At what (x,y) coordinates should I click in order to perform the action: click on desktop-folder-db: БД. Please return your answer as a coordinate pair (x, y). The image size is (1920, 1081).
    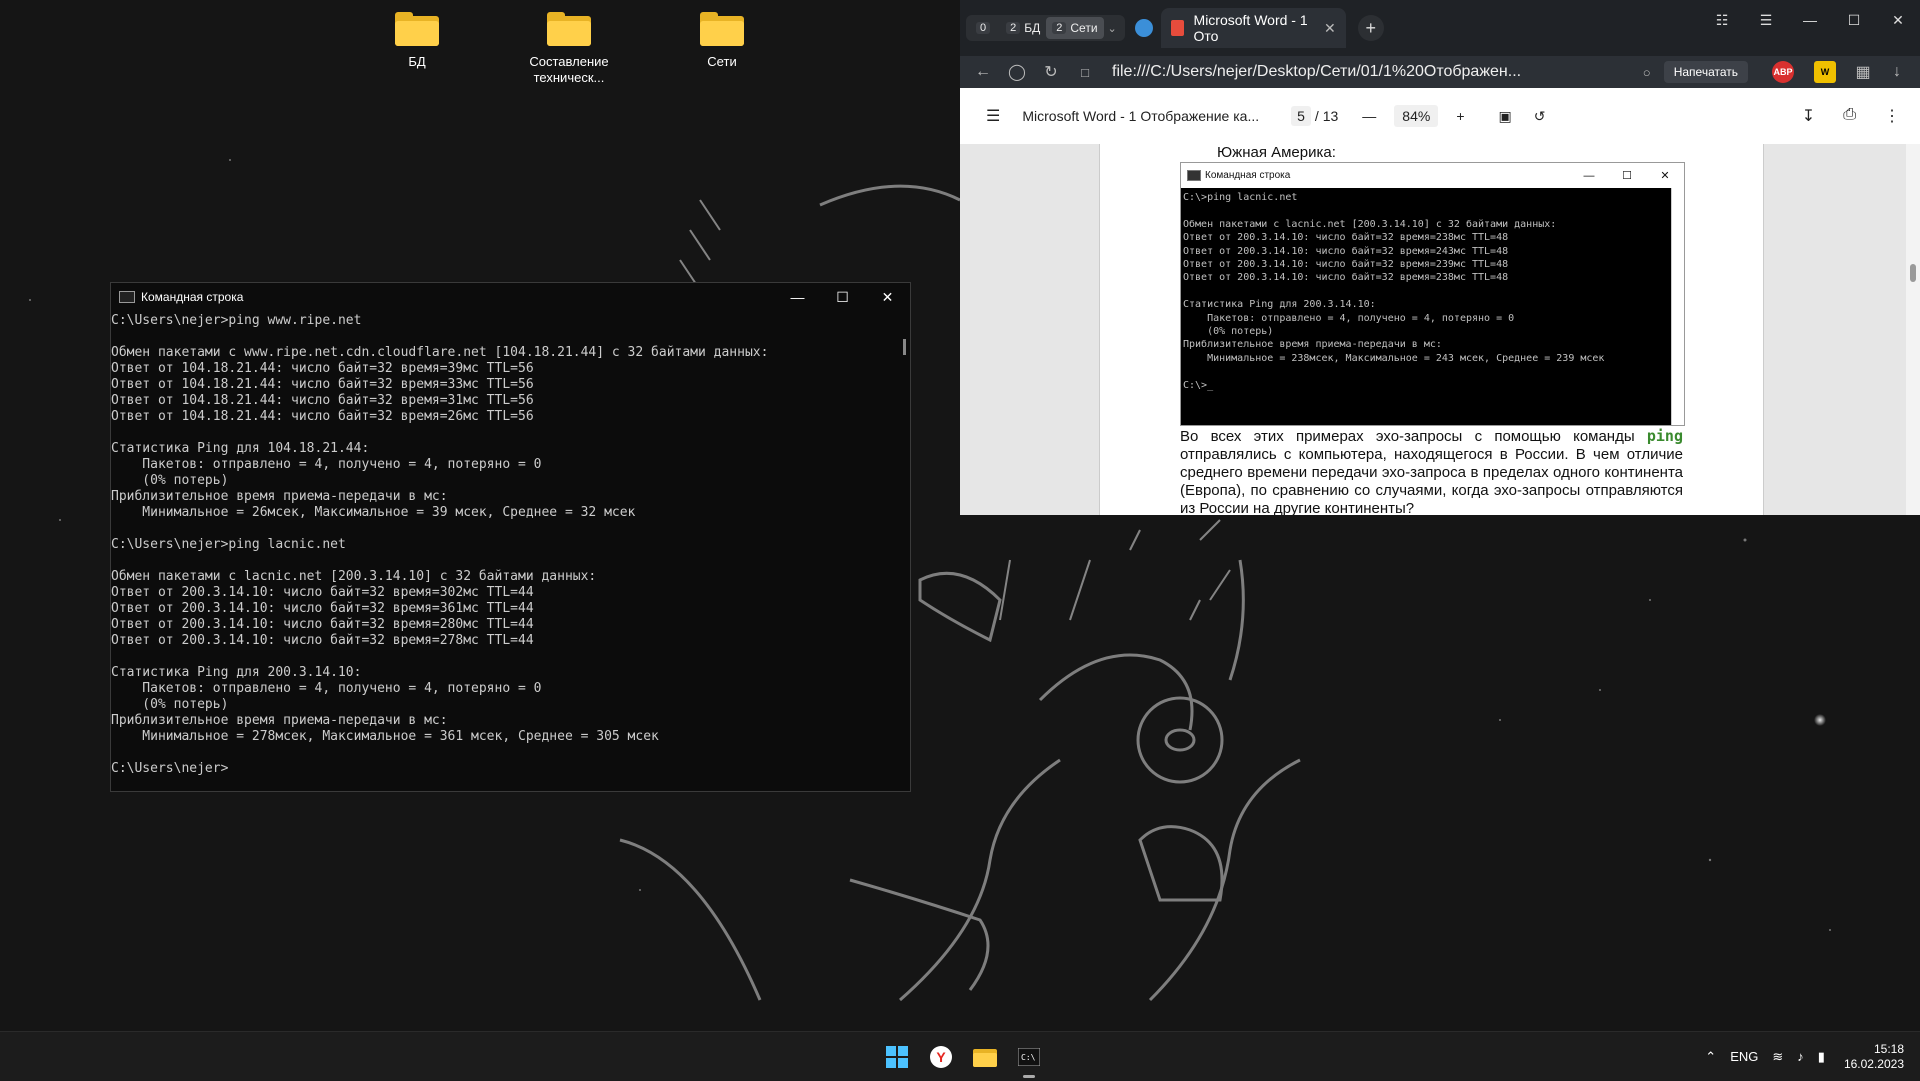
    Looking at the image, I should click on (417, 35).